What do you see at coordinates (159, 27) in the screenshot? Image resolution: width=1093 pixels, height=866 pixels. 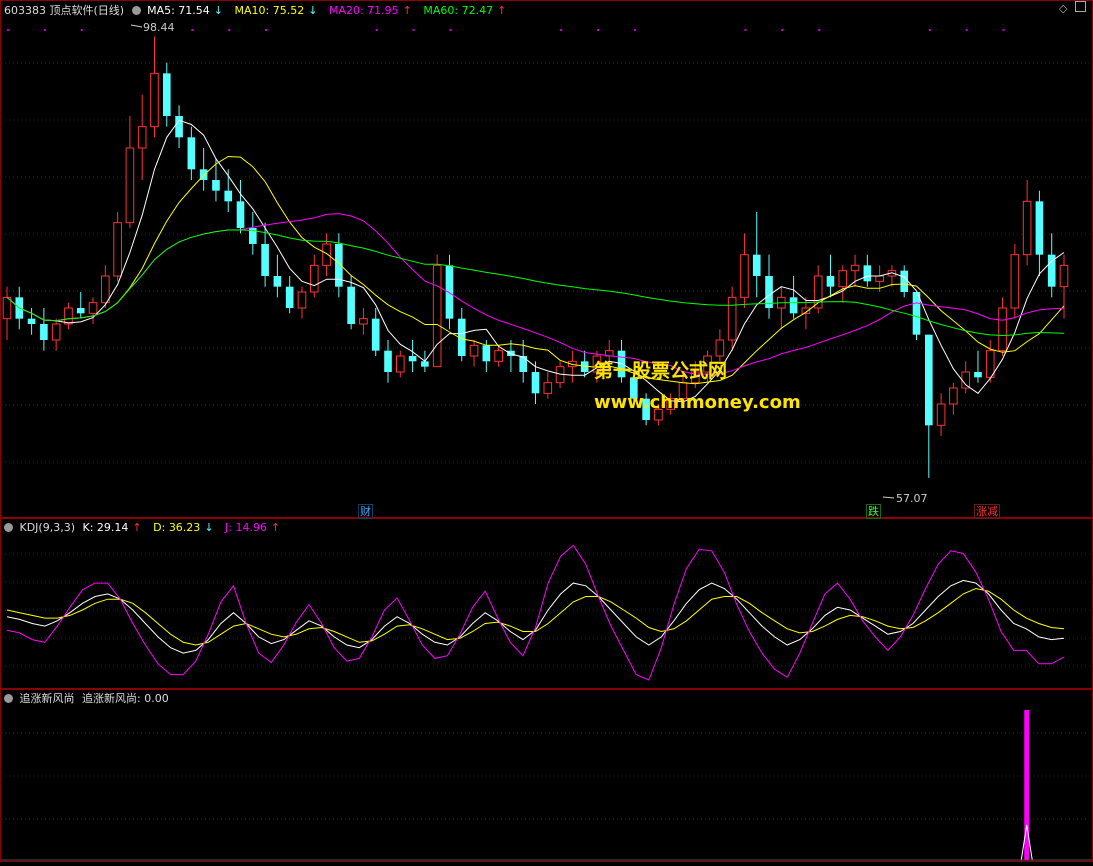 I see `high-price-label: 98.44` at bounding box center [159, 27].